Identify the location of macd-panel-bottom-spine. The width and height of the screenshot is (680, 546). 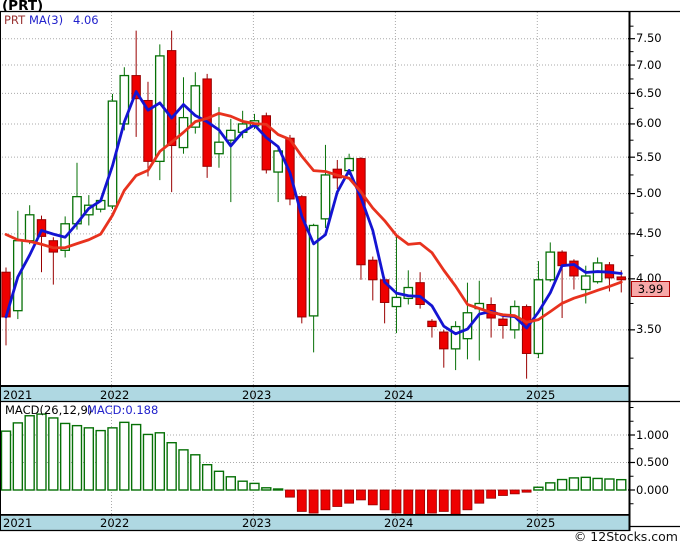
(315, 515).